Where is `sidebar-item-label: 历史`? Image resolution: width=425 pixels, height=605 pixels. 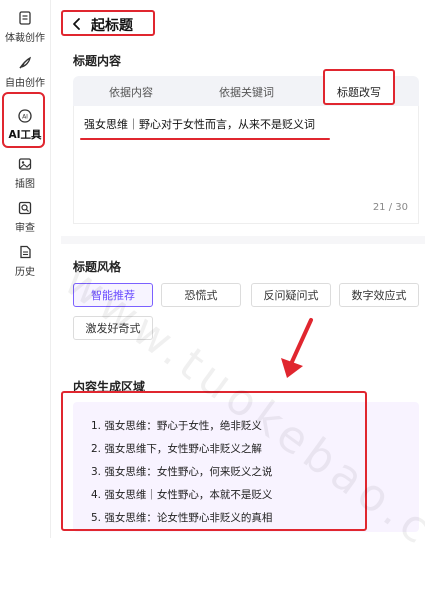 sidebar-item-label: 历史 is located at coordinates (25, 272).